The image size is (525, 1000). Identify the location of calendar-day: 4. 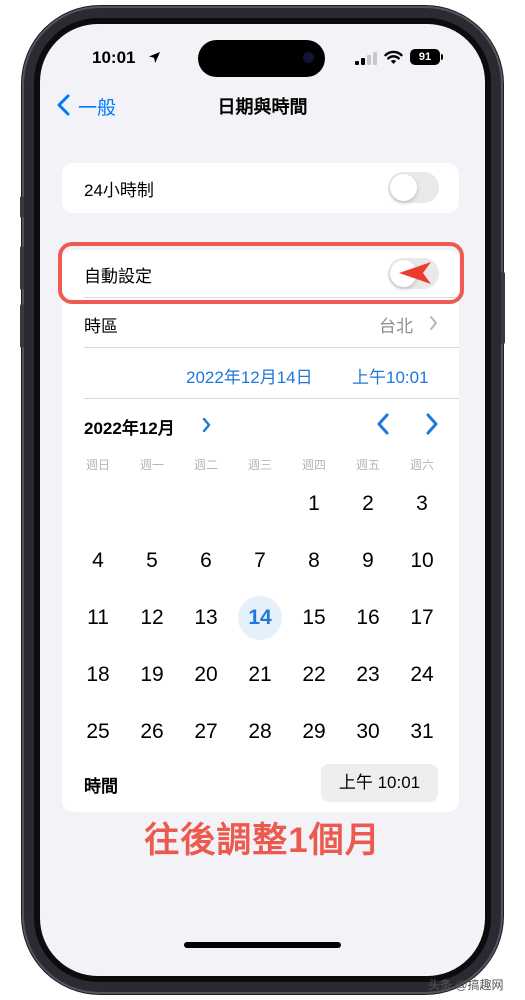
(98, 561).